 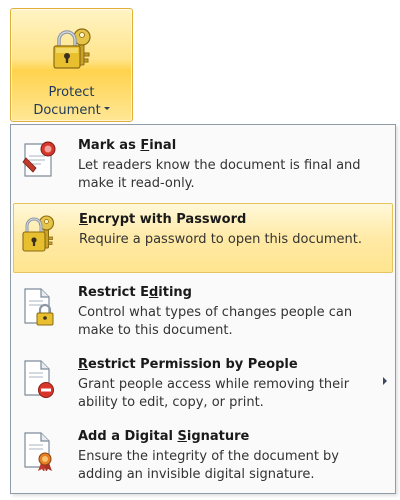 What do you see at coordinates (83, 364) in the screenshot?
I see `accelerator-key: R` at bounding box center [83, 364].